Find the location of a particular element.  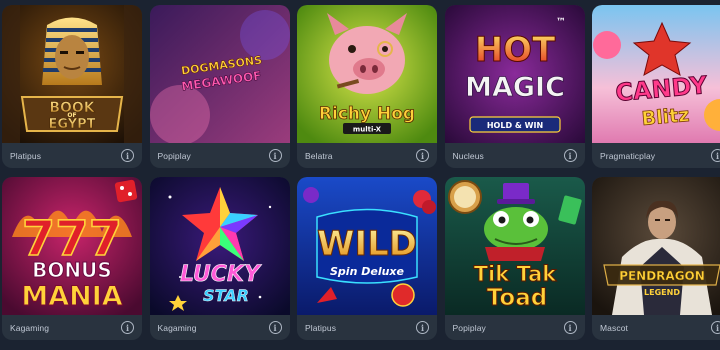

game-card-dogmasons-megawoof: DOGMASONS MEGAWOOF Popiplay i is located at coordinates (219, 86).